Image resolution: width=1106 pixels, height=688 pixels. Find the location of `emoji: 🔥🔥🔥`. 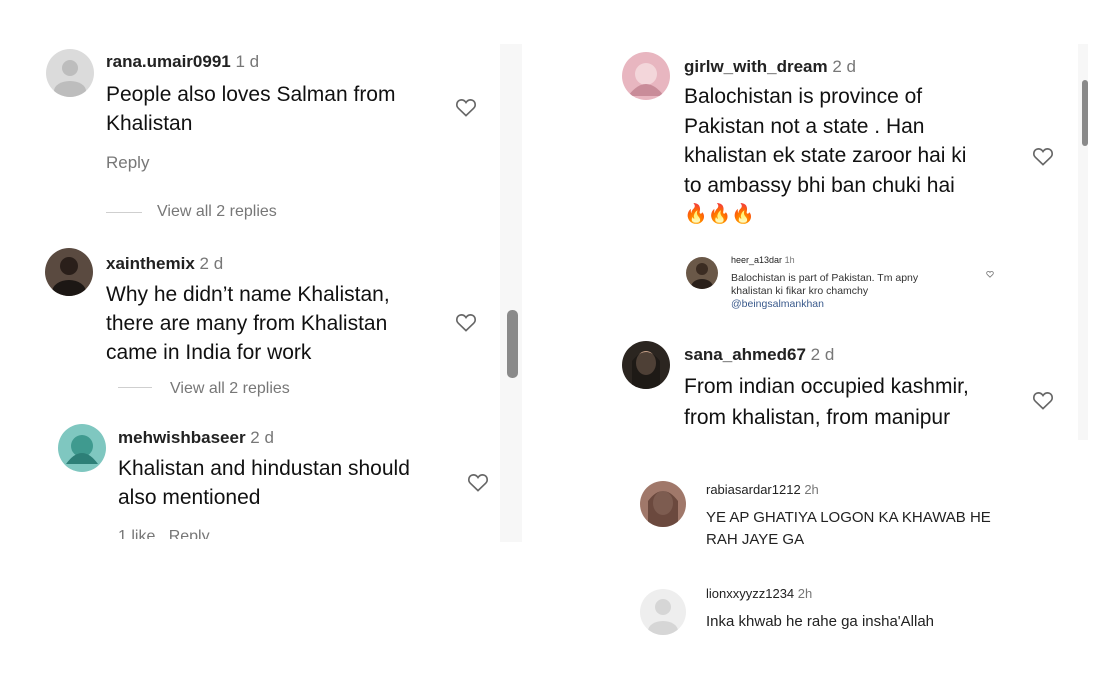

emoji: 🔥🔥🔥 is located at coordinates (719, 214).